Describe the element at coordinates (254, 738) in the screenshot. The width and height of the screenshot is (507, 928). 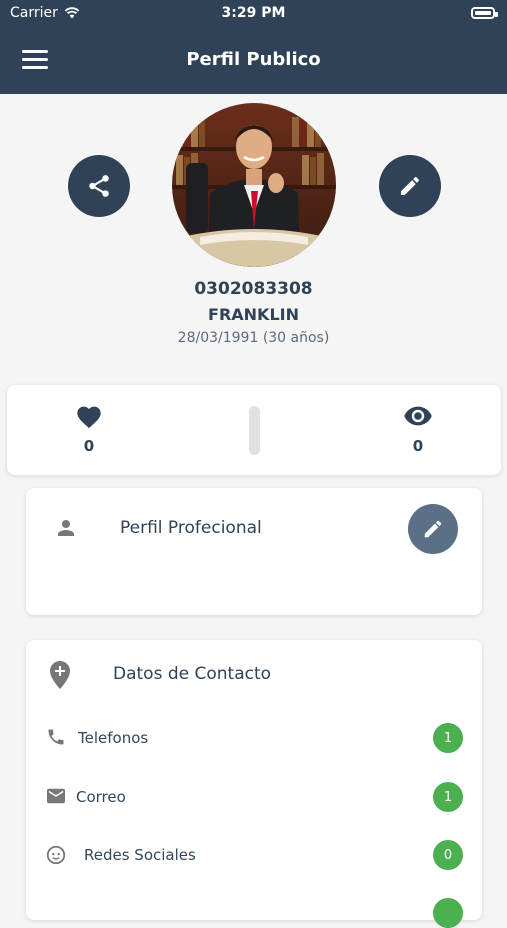
I see `contact-row-phones: Telefonos 1` at that location.